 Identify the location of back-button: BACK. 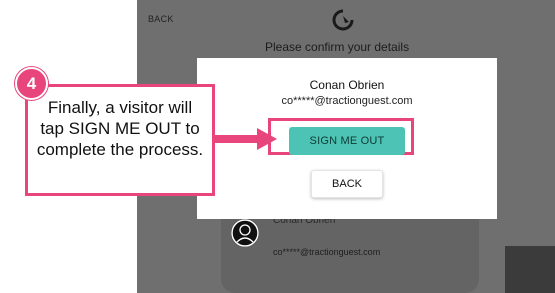
(347, 184).